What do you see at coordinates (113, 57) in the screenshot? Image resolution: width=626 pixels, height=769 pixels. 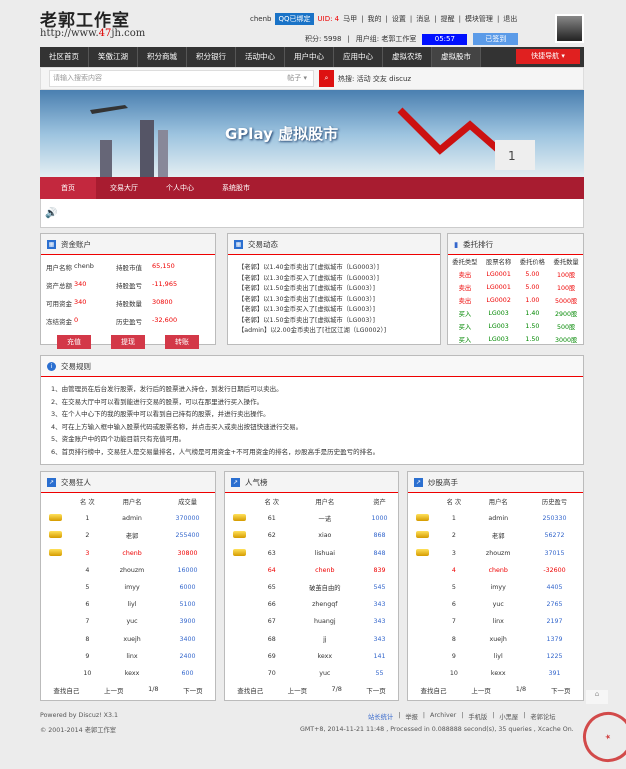 I see `nav-item: 笑傲江湖` at bounding box center [113, 57].